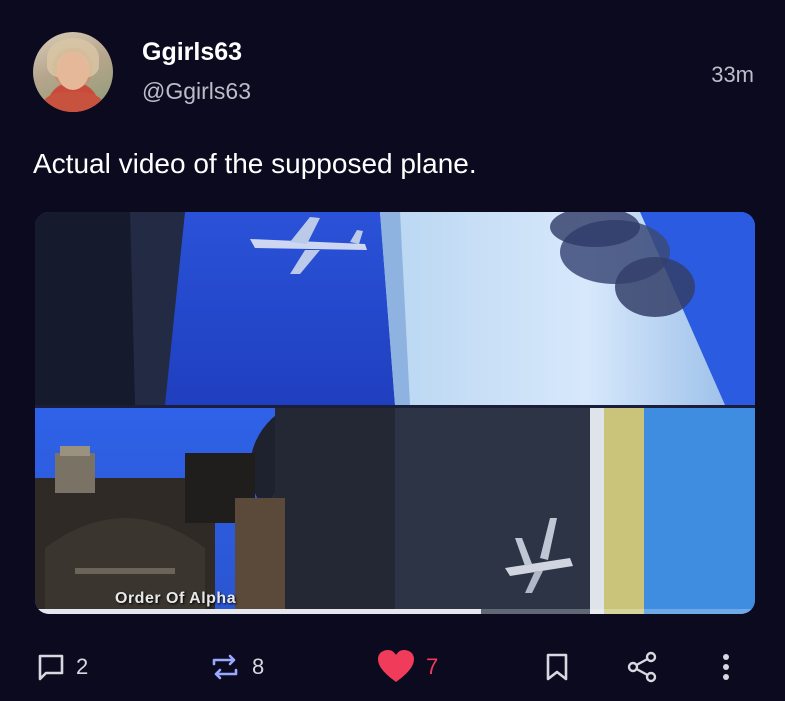  Describe the element at coordinates (73, 72) in the screenshot. I see `avatar` at that location.